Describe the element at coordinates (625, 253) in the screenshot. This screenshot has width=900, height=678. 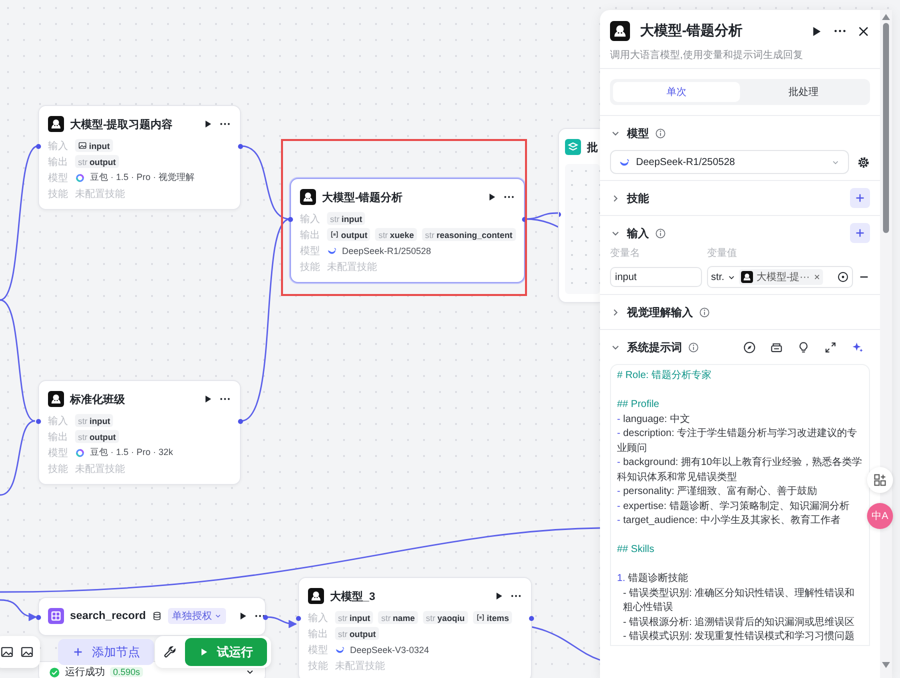
I see `column-header: 变量名` at that location.